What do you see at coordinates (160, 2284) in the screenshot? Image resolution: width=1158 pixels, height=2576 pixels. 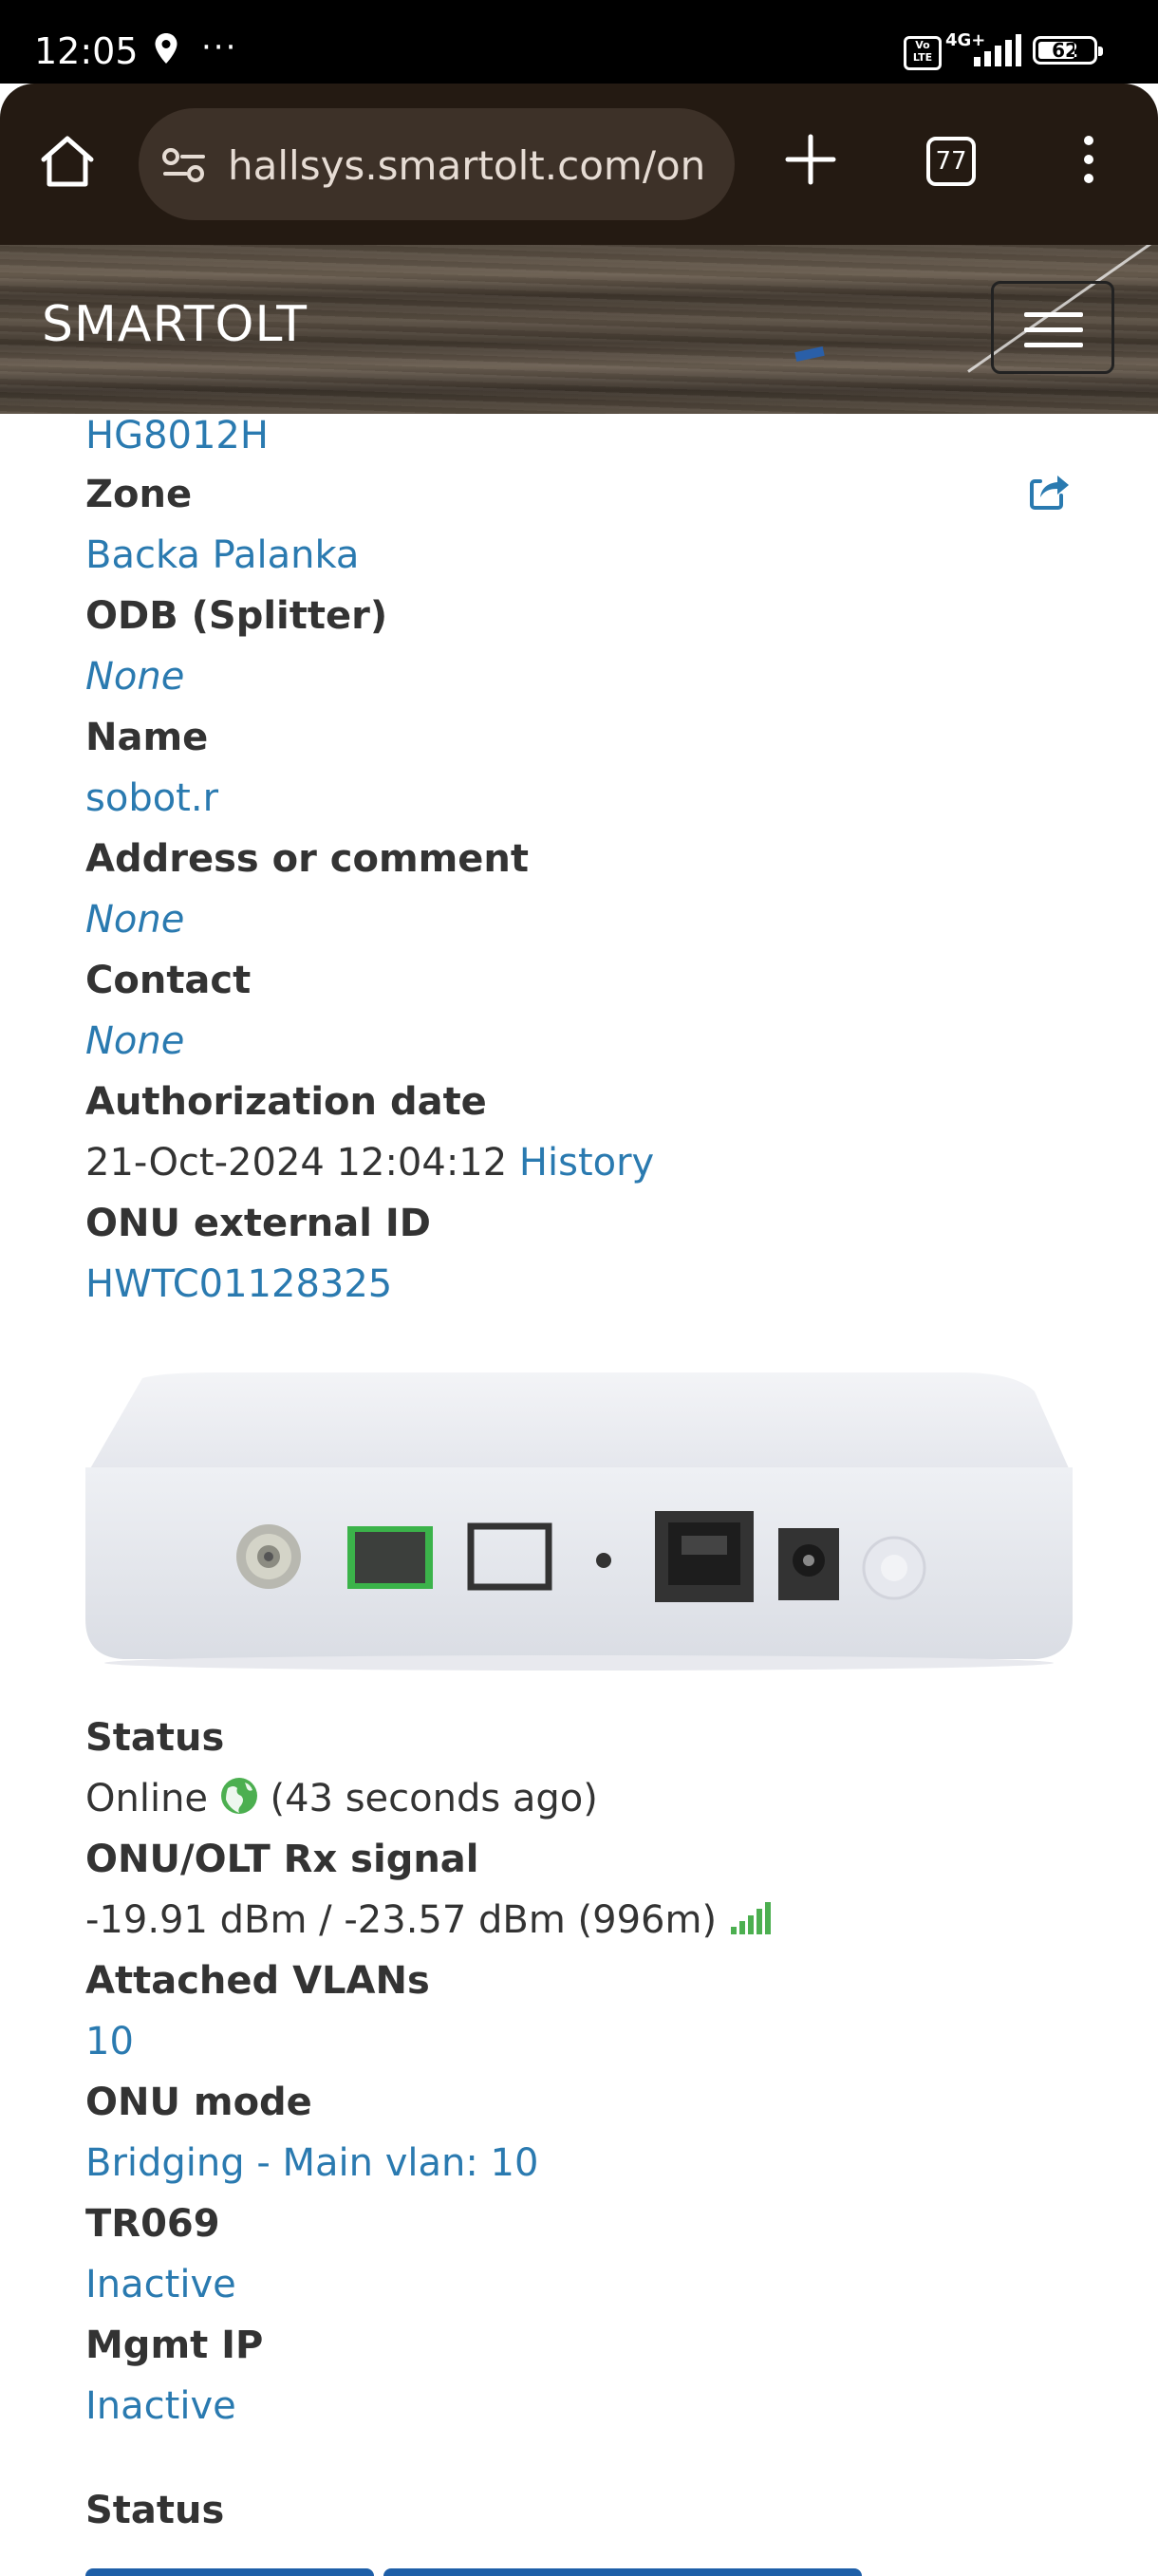 I see `tr069-value: Inactive` at bounding box center [160, 2284].